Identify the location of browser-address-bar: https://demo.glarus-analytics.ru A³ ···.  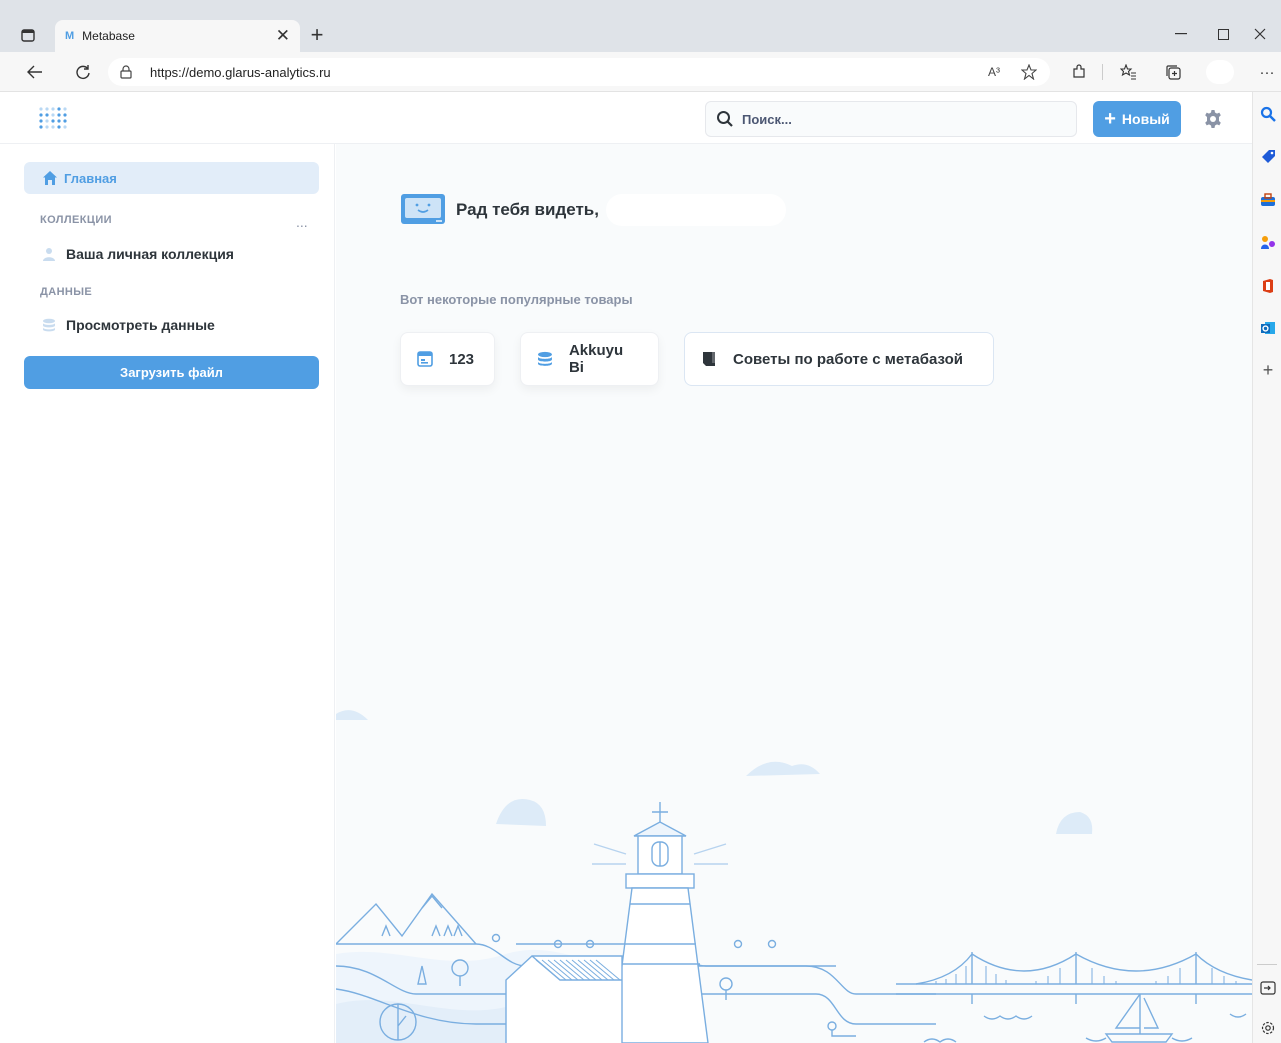
(640, 72).